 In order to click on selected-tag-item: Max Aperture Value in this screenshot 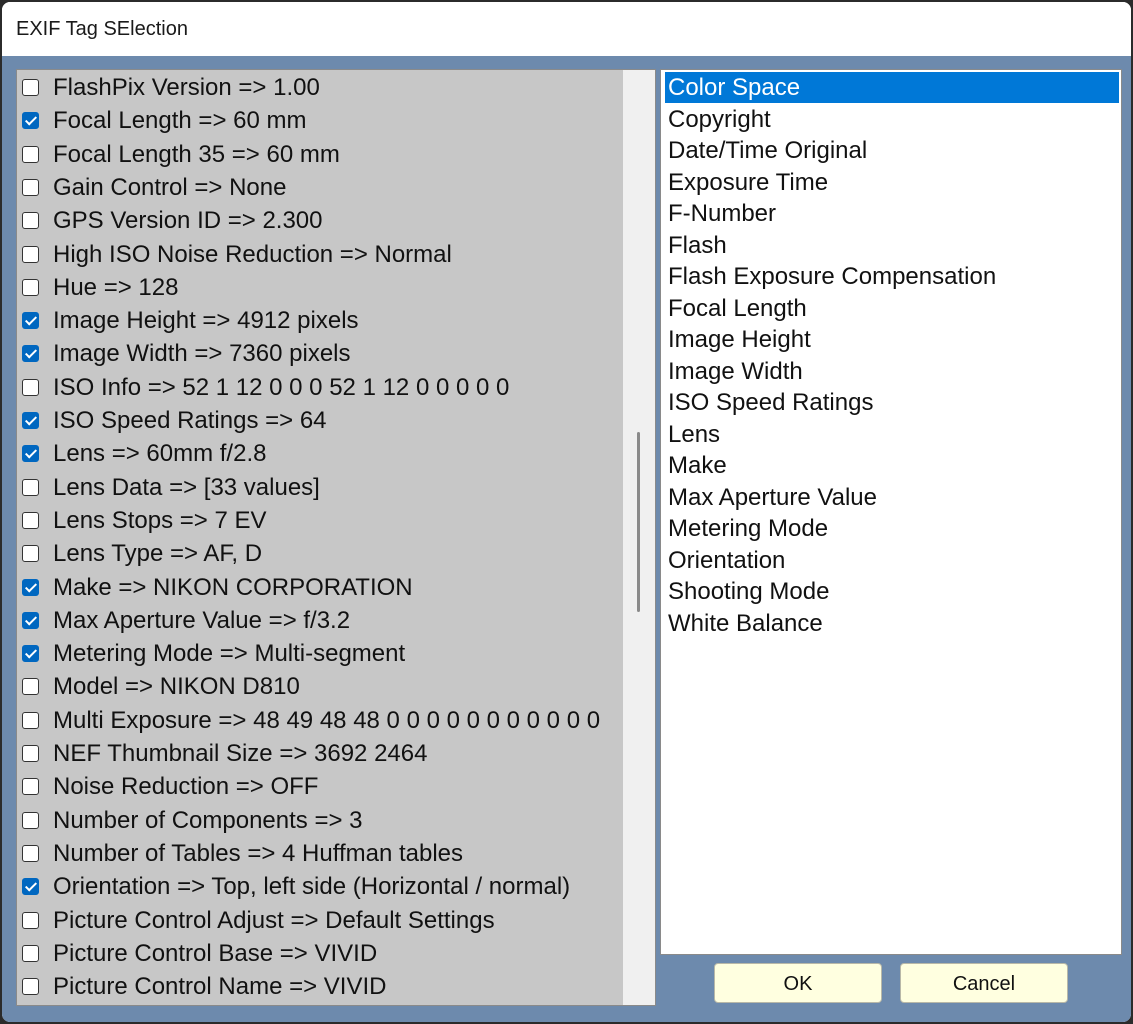, I will do `click(892, 497)`.